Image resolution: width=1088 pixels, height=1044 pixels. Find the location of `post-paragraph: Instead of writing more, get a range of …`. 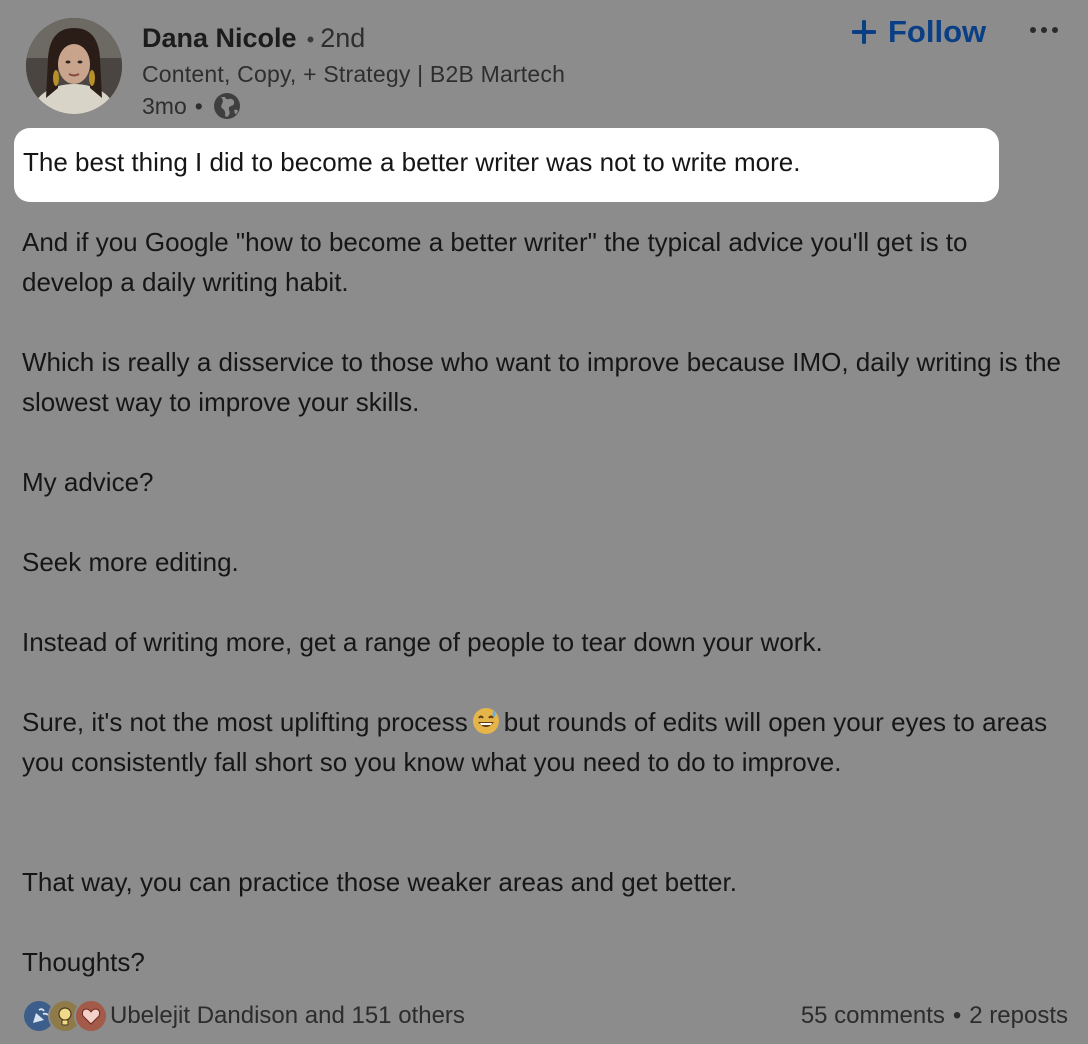

post-paragraph: Instead of writing more, get a range of … is located at coordinates (422, 642).